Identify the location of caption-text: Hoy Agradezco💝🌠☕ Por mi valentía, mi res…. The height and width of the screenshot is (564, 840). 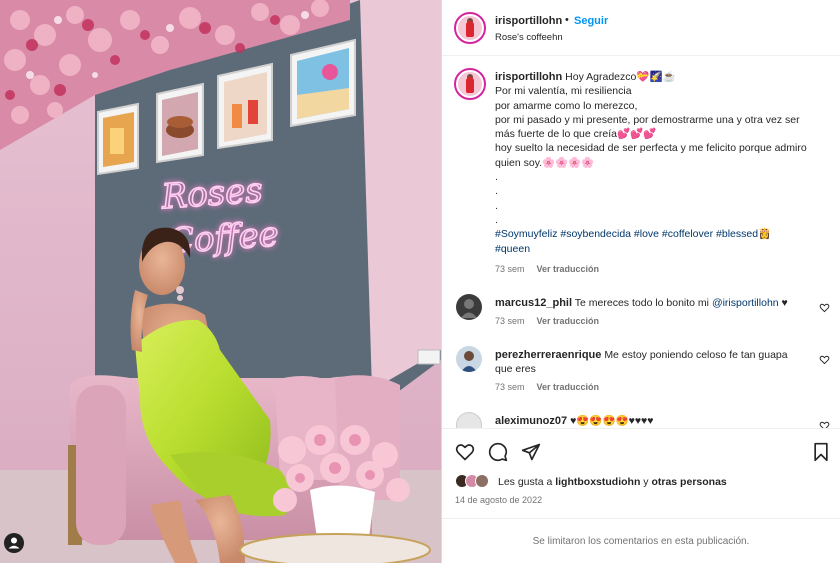
(651, 148).